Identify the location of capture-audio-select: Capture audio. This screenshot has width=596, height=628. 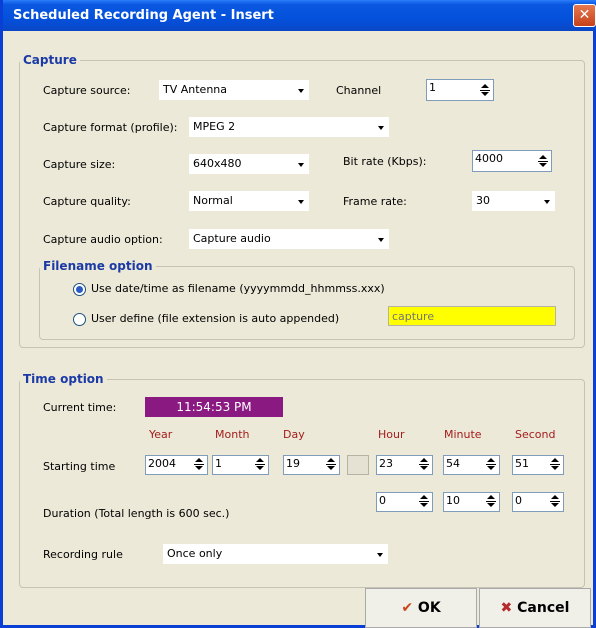
(289, 239).